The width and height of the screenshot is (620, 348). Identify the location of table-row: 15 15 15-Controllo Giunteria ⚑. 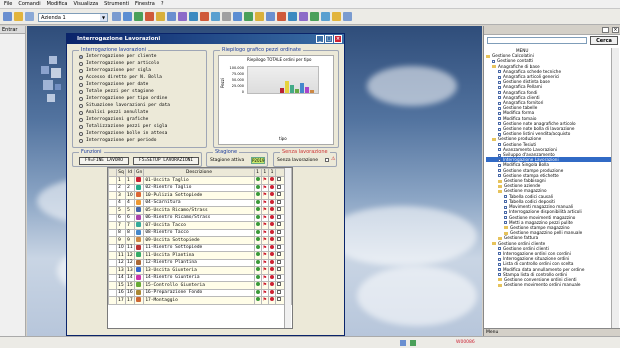
(200, 285).